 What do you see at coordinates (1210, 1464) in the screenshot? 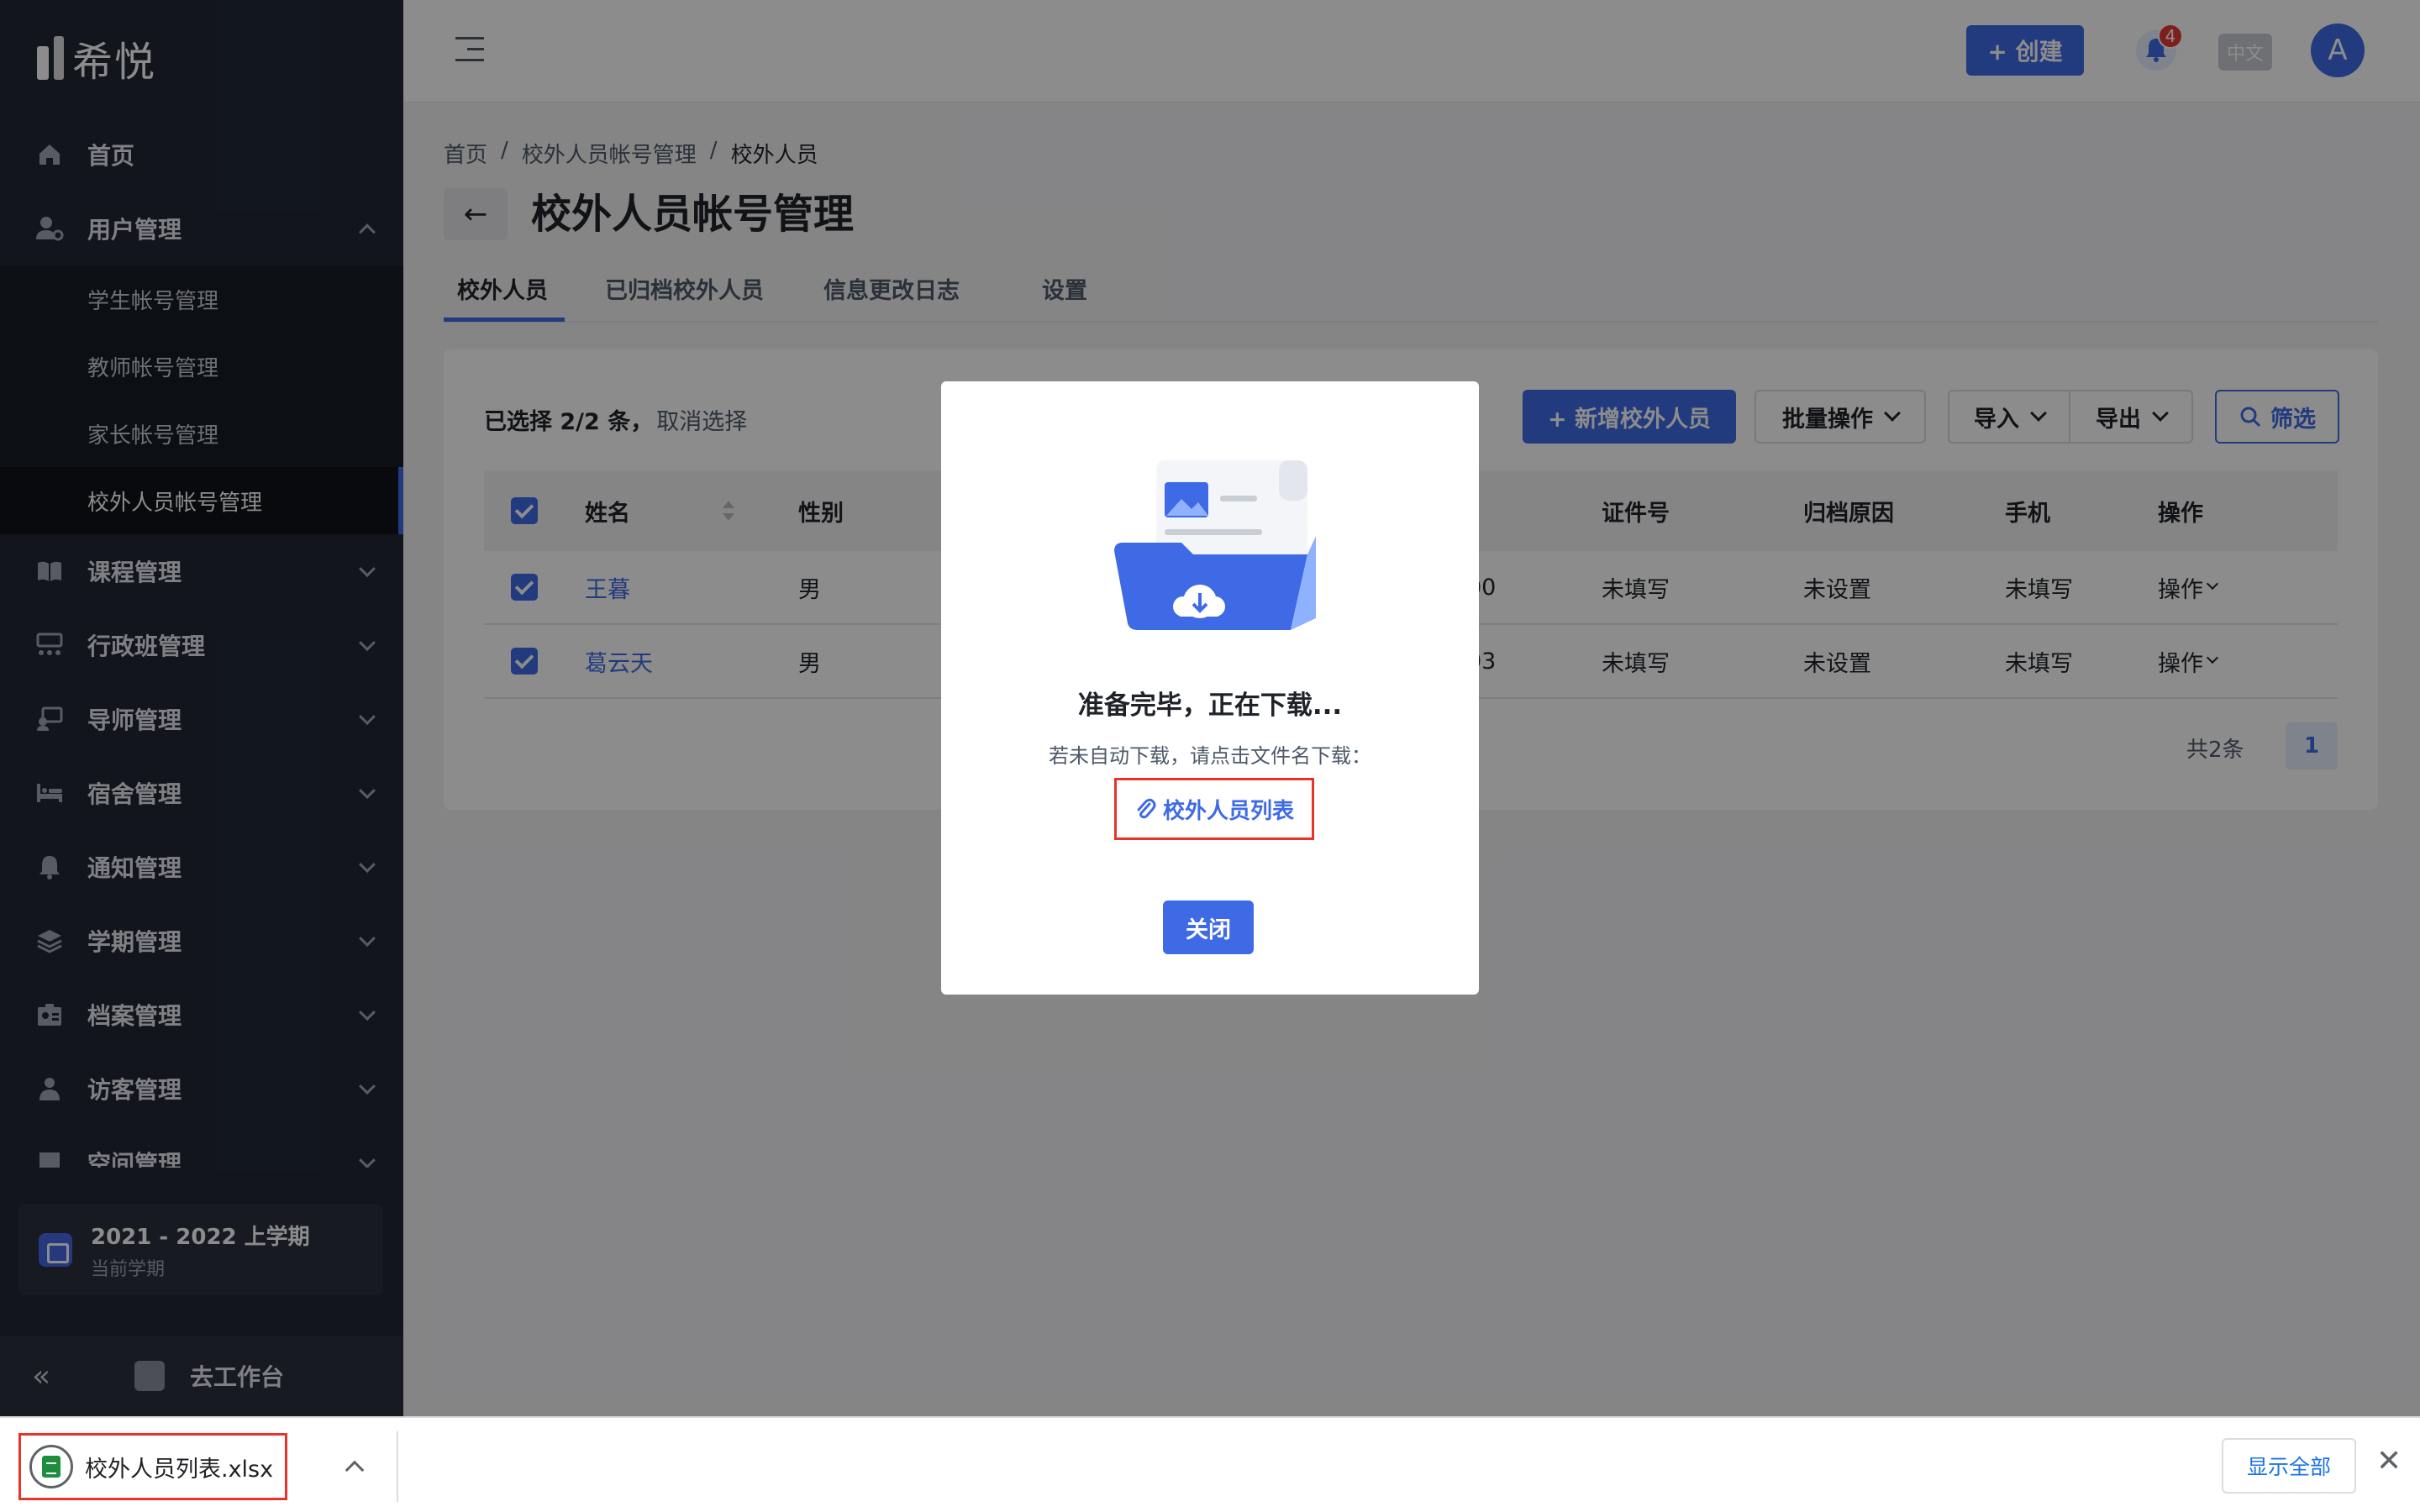
I see `browser-download-bar: 校外人员列表.xlsx 显示全部 ✕` at bounding box center [1210, 1464].